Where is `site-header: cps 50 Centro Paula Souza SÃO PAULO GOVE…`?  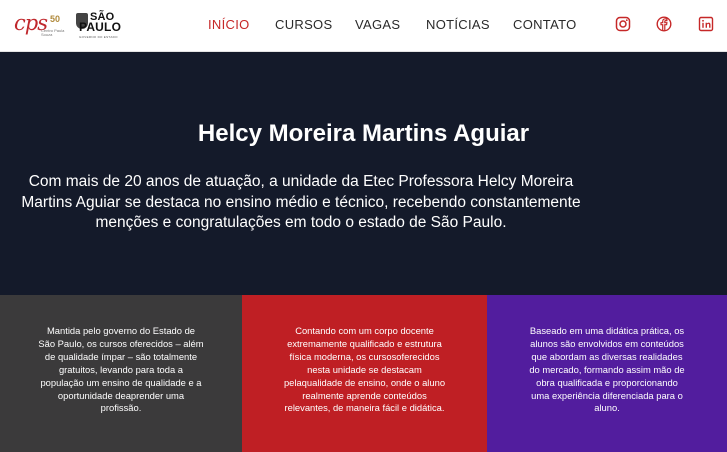 site-header: cps 50 Centro Paula Souza SÃO PAULO GOVE… is located at coordinates (363, 26).